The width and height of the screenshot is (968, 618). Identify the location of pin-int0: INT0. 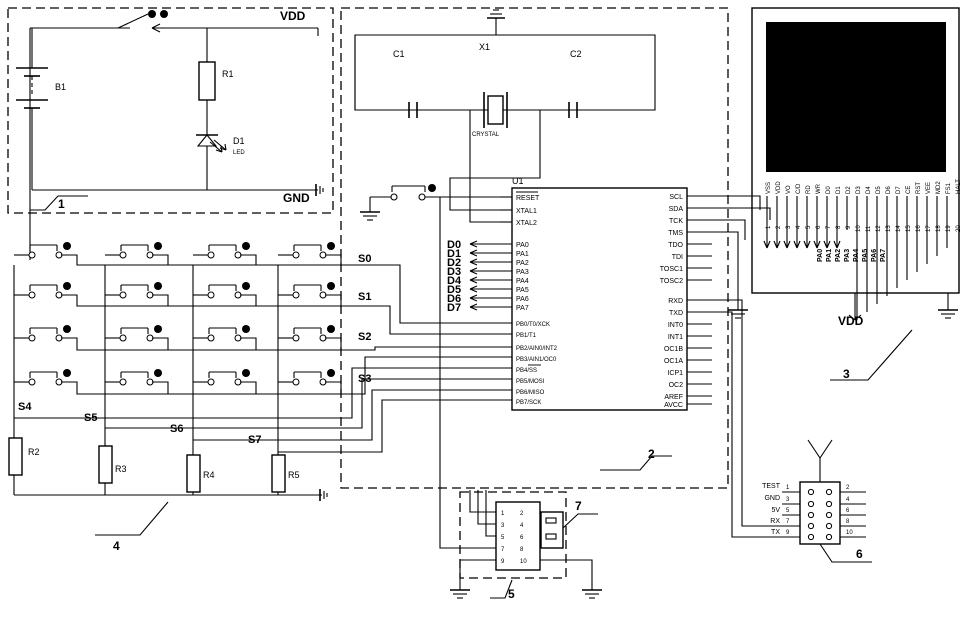
(675, 325).